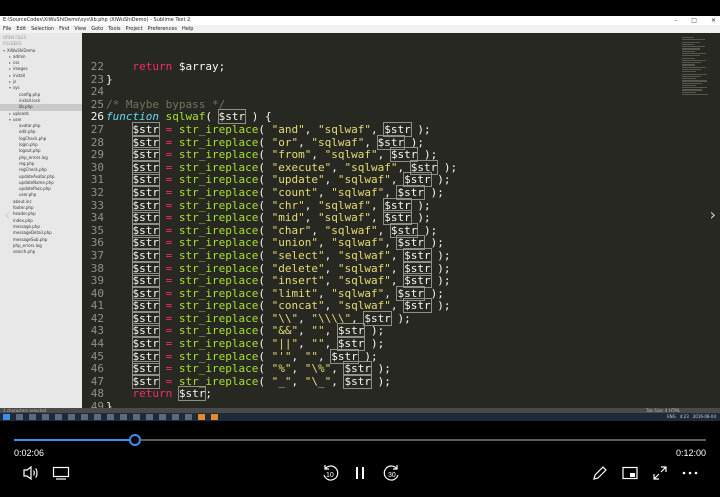  What do you see at coordinates (630, 473) in the screenshot?
I see `miniview-button` at bounding box center [630, 473].